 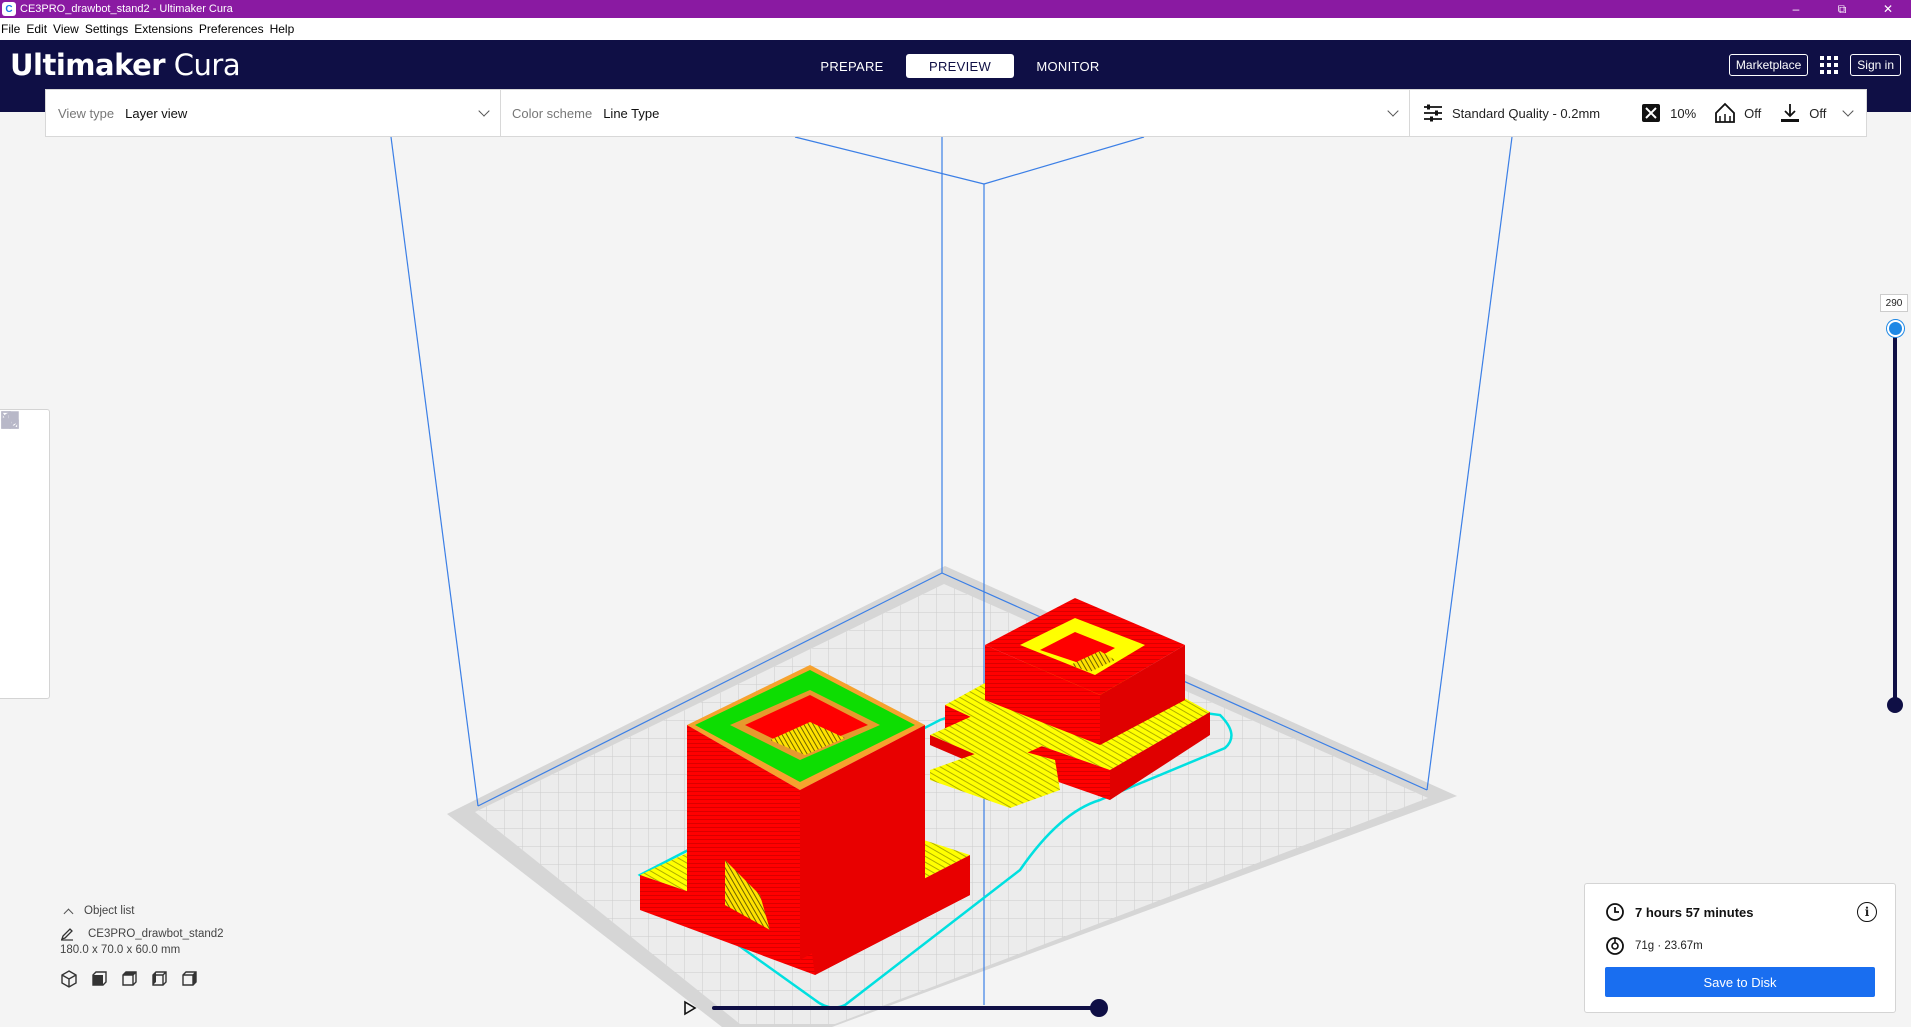 I want to click on layer-slider: 290, so click(x=1895, y=504).